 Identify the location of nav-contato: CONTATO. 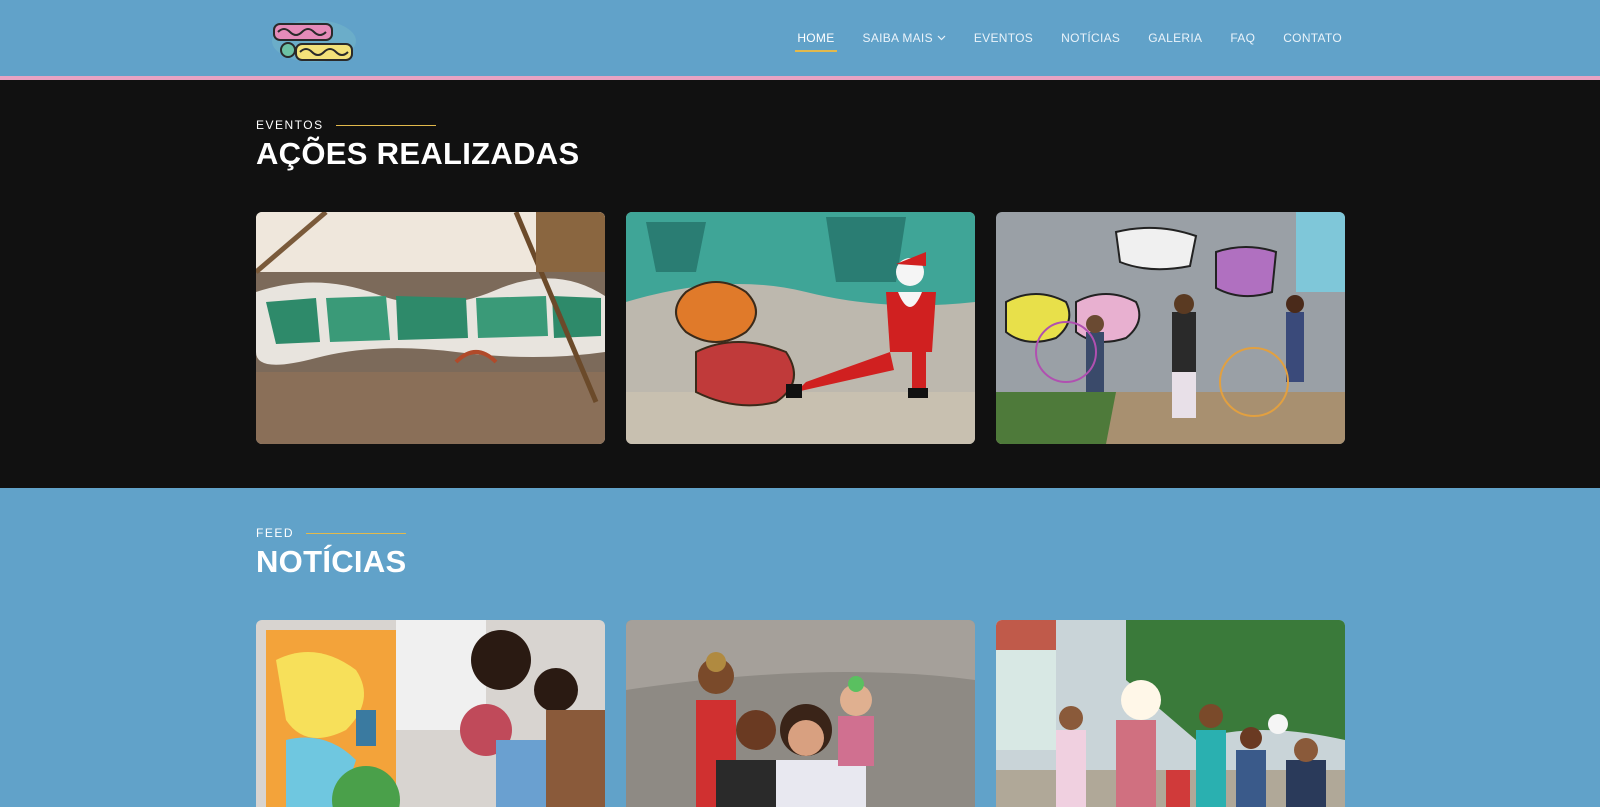
(1312, 38).